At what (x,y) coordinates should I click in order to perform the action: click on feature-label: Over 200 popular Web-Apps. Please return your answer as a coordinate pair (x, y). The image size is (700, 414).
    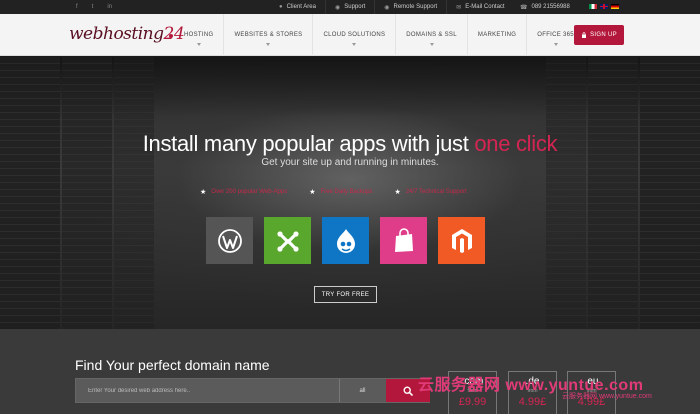
    Looking at the image, I should click on (249, 192).